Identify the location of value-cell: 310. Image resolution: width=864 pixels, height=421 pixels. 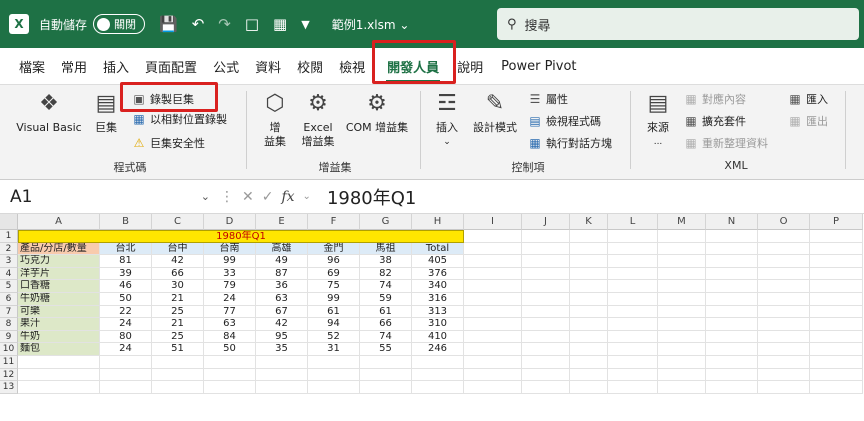
(438, 324).